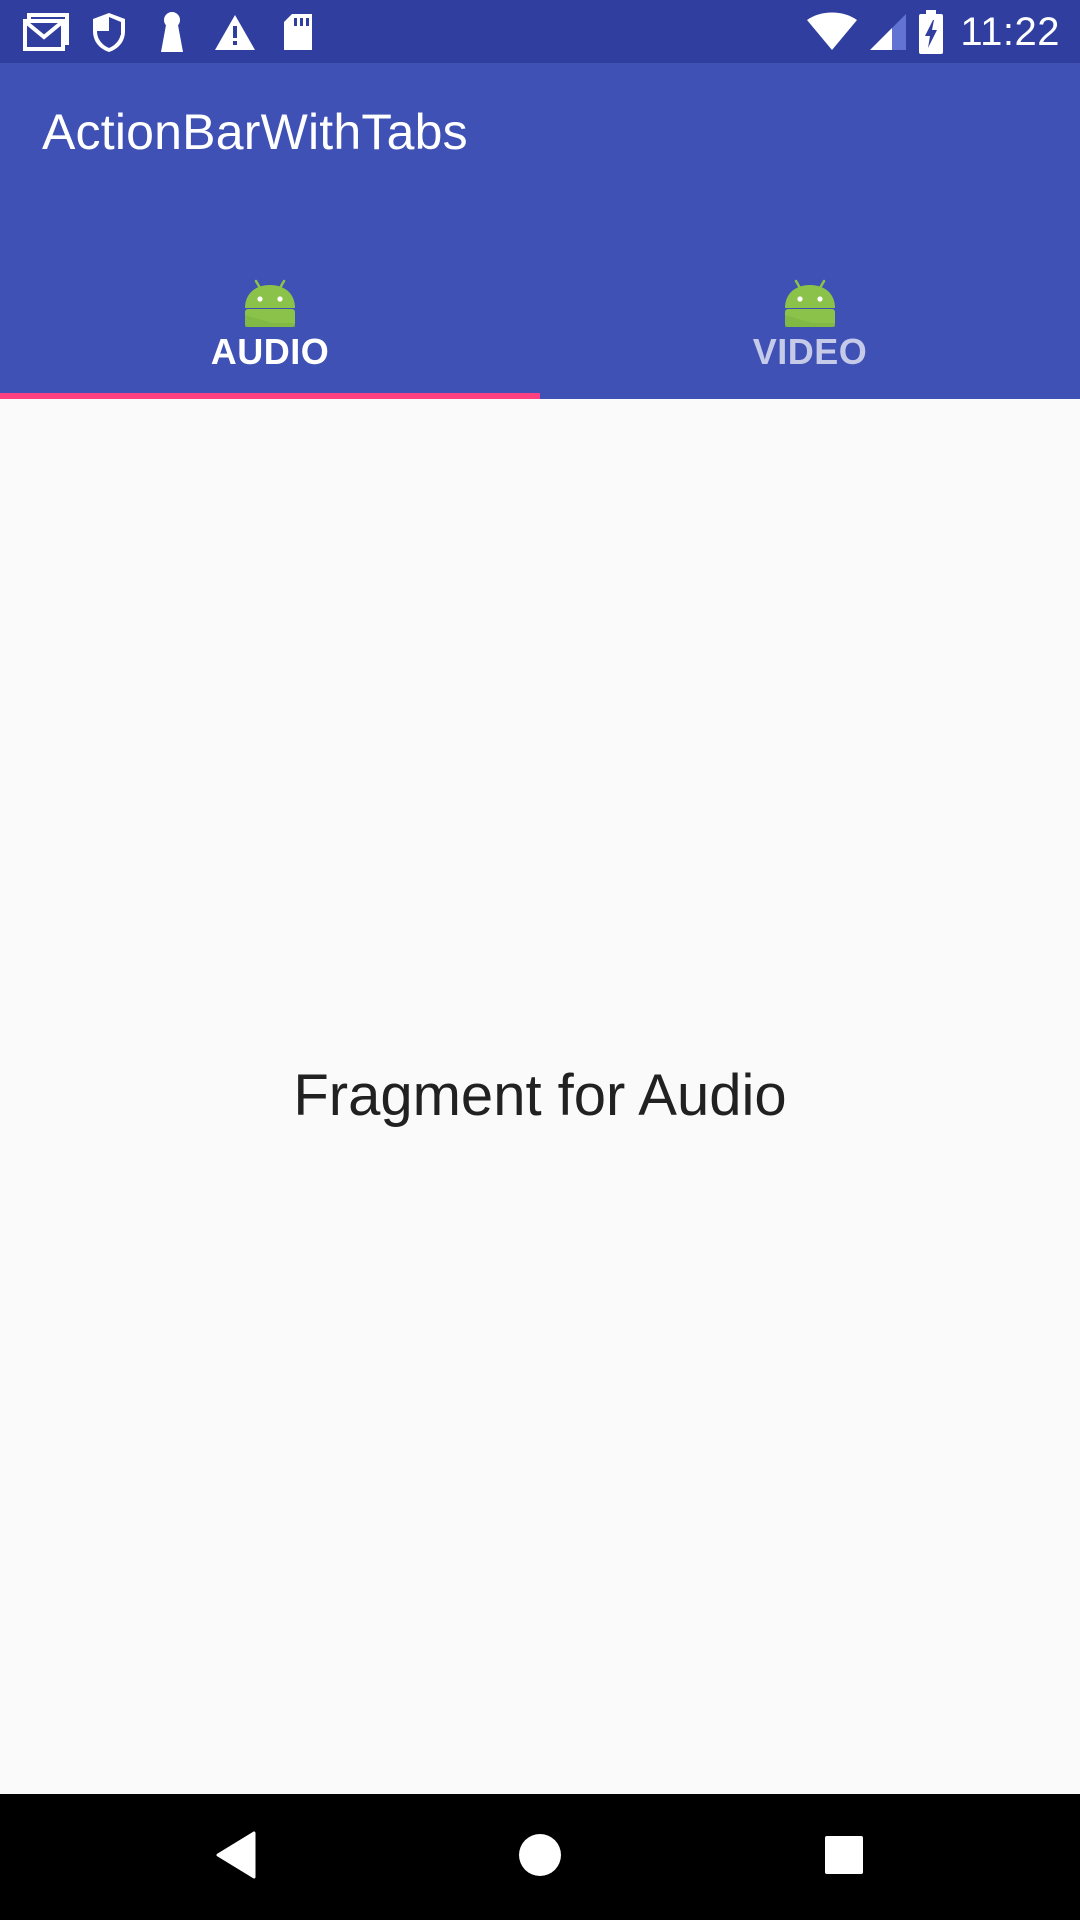 Image resolution: width=1080 pixels, height=1920 pixels. I want to click on tab-bar: AUDIO VIDEO, so click(540, 315).